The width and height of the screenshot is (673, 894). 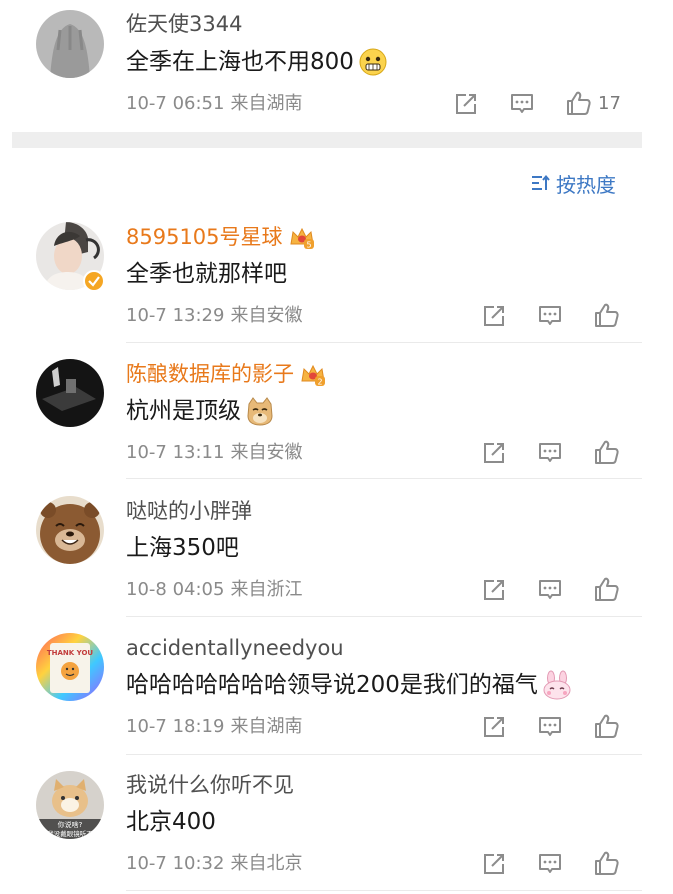 I want to click on comment-text: 全季也就那样吧, so click(x=206, y=274).